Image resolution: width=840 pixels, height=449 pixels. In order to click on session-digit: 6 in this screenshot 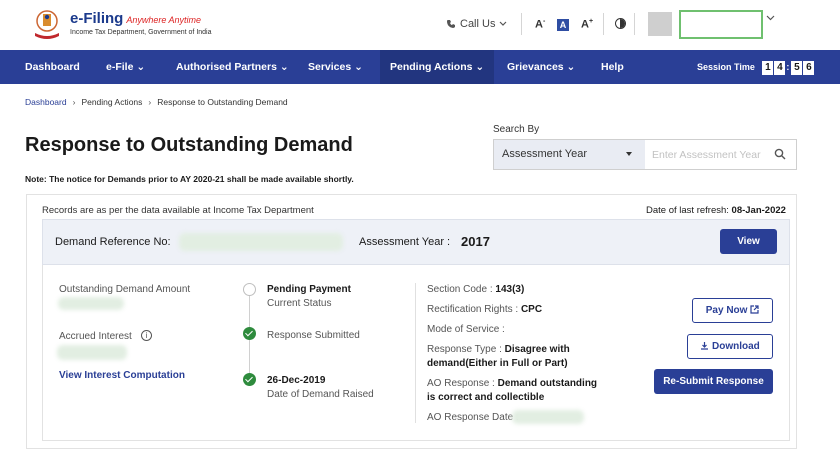, I will do `click(809, 68)`.